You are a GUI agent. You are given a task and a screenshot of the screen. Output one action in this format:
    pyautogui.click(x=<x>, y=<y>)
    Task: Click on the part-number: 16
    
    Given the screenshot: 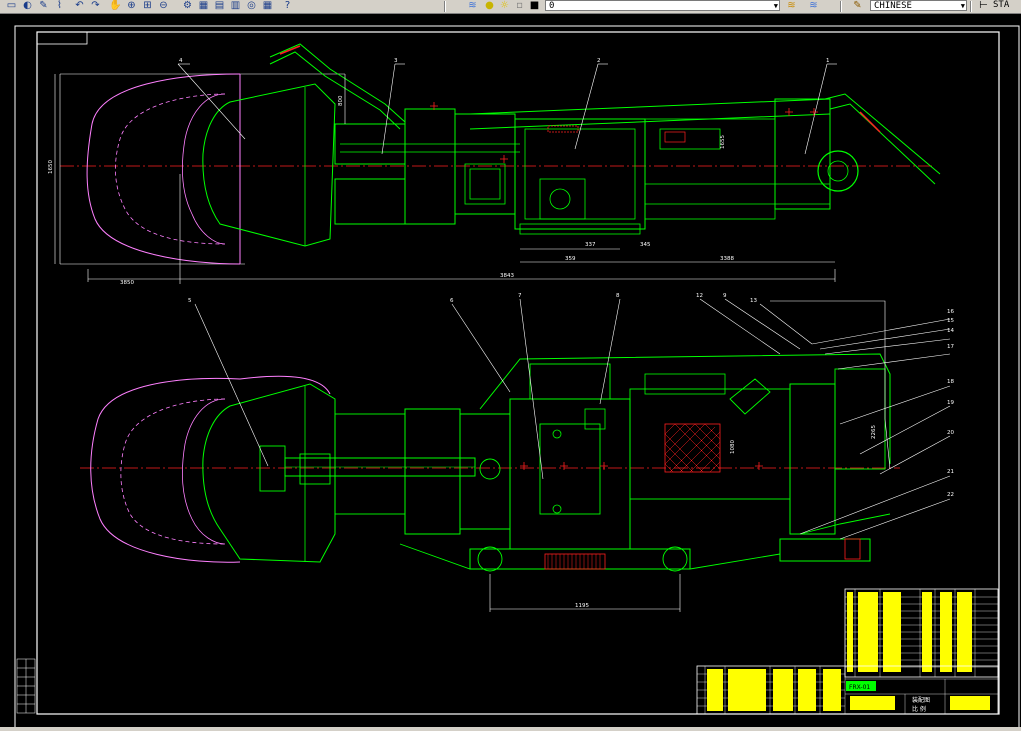 What is the action you would take?
    pyautogui.click(x=950, y=312)
    